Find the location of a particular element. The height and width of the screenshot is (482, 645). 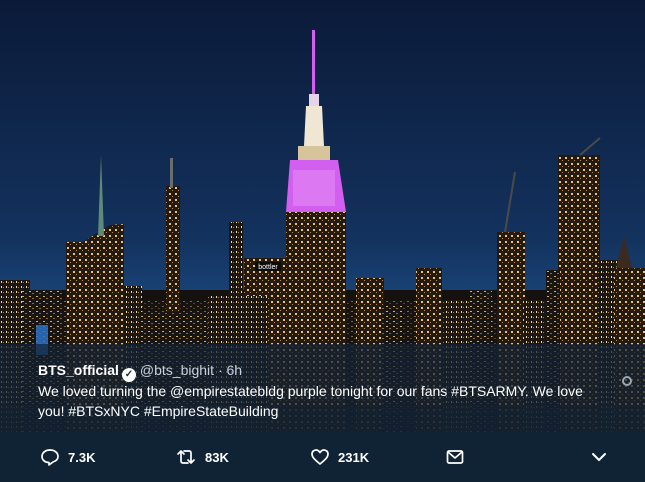

retweet-button: 83K is located at coordinates (202, 457).